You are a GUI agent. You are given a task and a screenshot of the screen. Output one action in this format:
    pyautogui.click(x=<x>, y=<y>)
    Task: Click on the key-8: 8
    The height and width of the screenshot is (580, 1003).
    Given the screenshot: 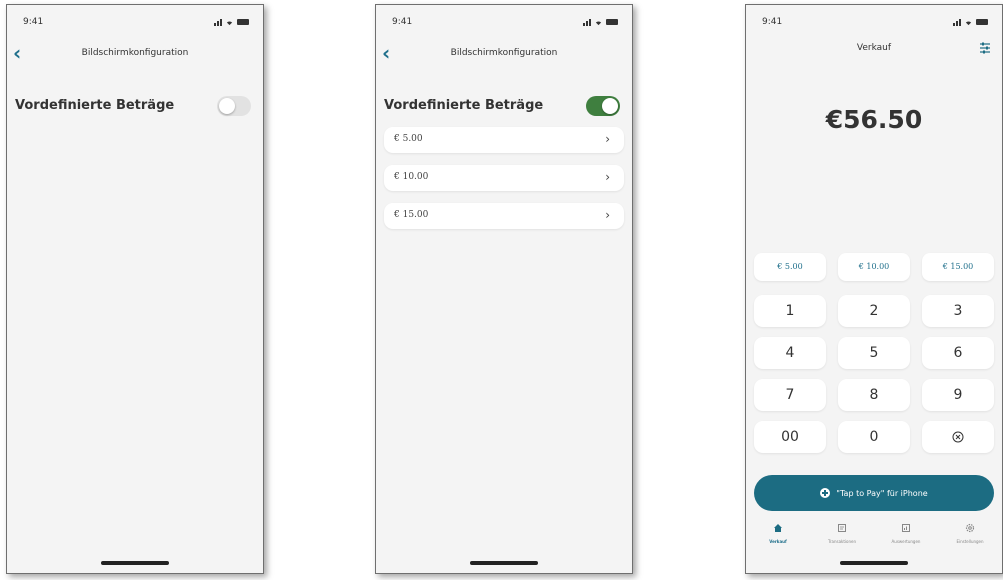 What is the action you would take?
    pyautogui.click(x=874, y=395)
    